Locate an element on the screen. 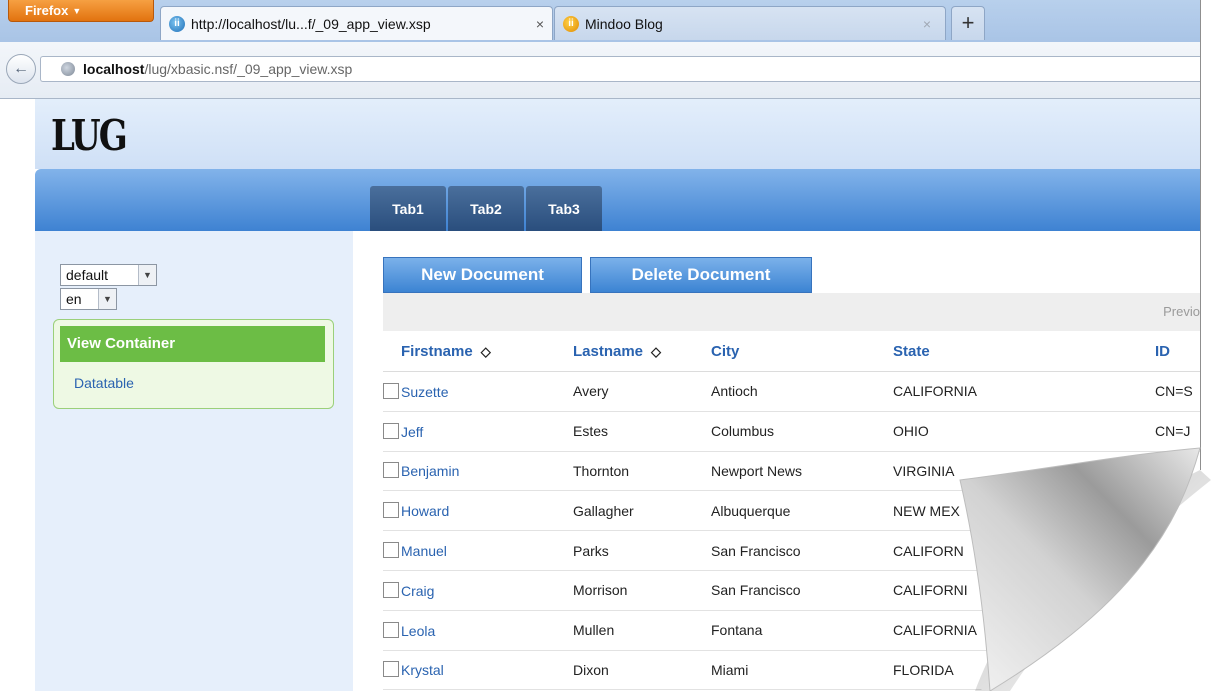 The width and height of the screenshot is (1211, 691). column-header-city: City is located at coordinates (802, 351).